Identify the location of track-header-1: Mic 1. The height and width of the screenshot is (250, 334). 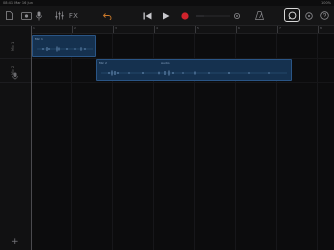
(15, 46).